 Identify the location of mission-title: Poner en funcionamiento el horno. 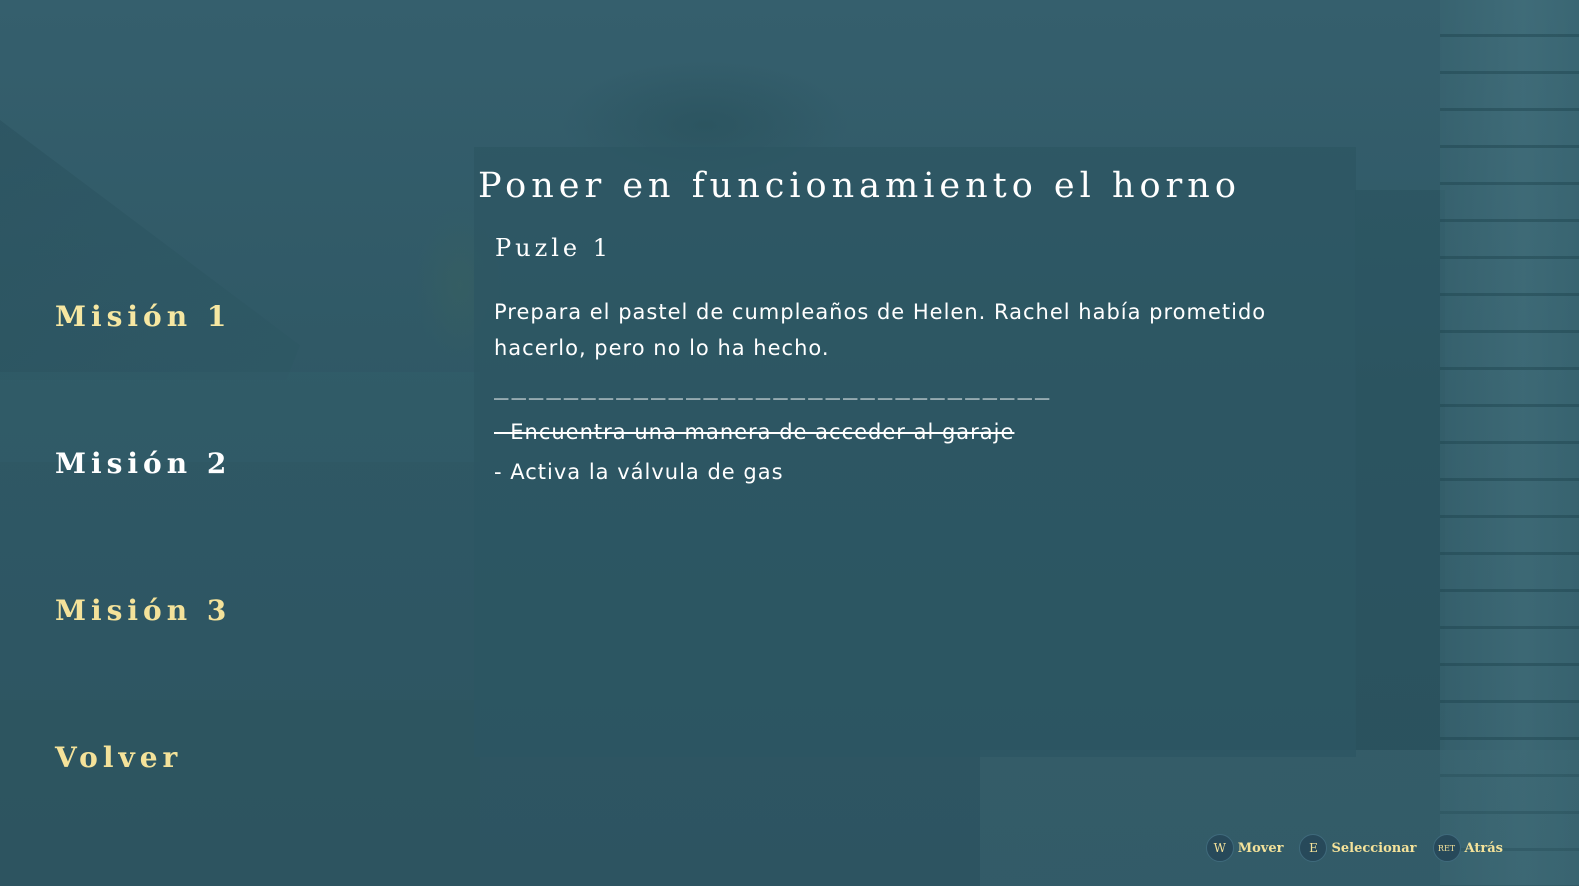
(859, 186).